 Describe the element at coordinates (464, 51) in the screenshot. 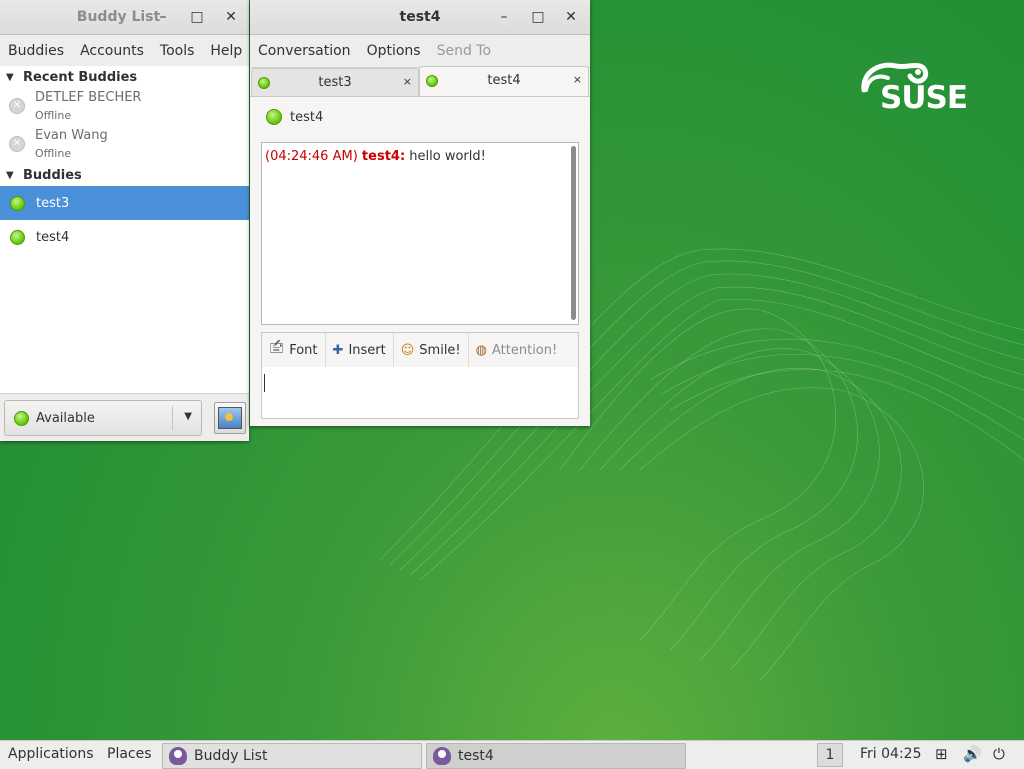

I see `menu-send-to: Send To` at that location.